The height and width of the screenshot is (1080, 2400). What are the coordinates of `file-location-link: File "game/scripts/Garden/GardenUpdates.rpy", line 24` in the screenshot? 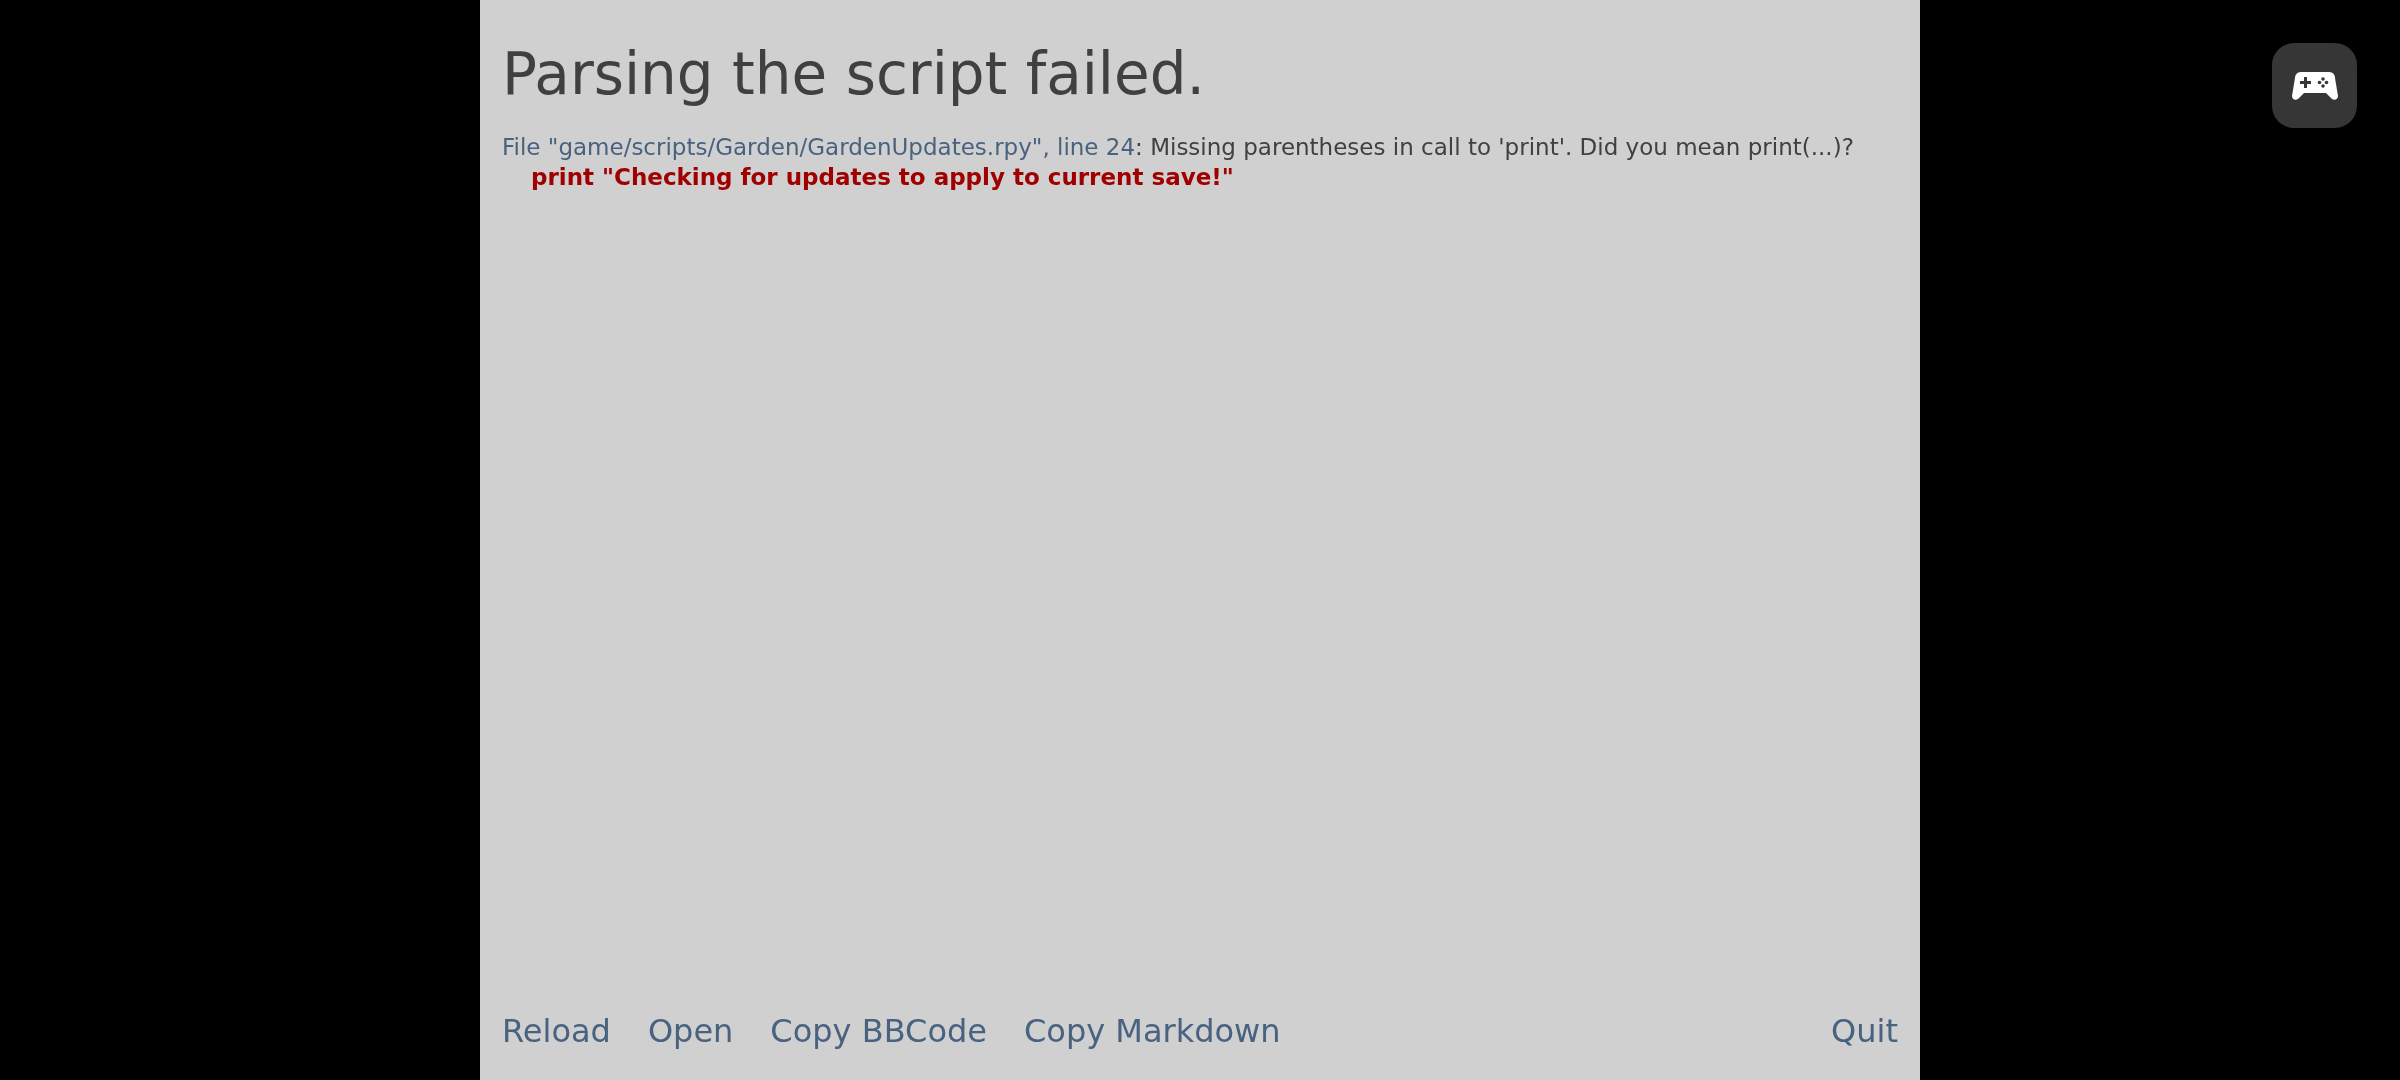 It's located at (819, 146).